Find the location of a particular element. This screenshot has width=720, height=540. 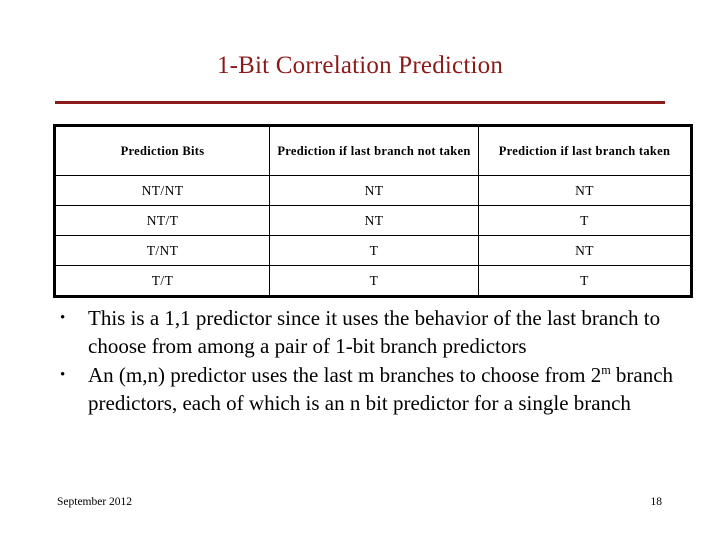

cell-prediction-bits: NT/T is located at coordinates (162, 220).